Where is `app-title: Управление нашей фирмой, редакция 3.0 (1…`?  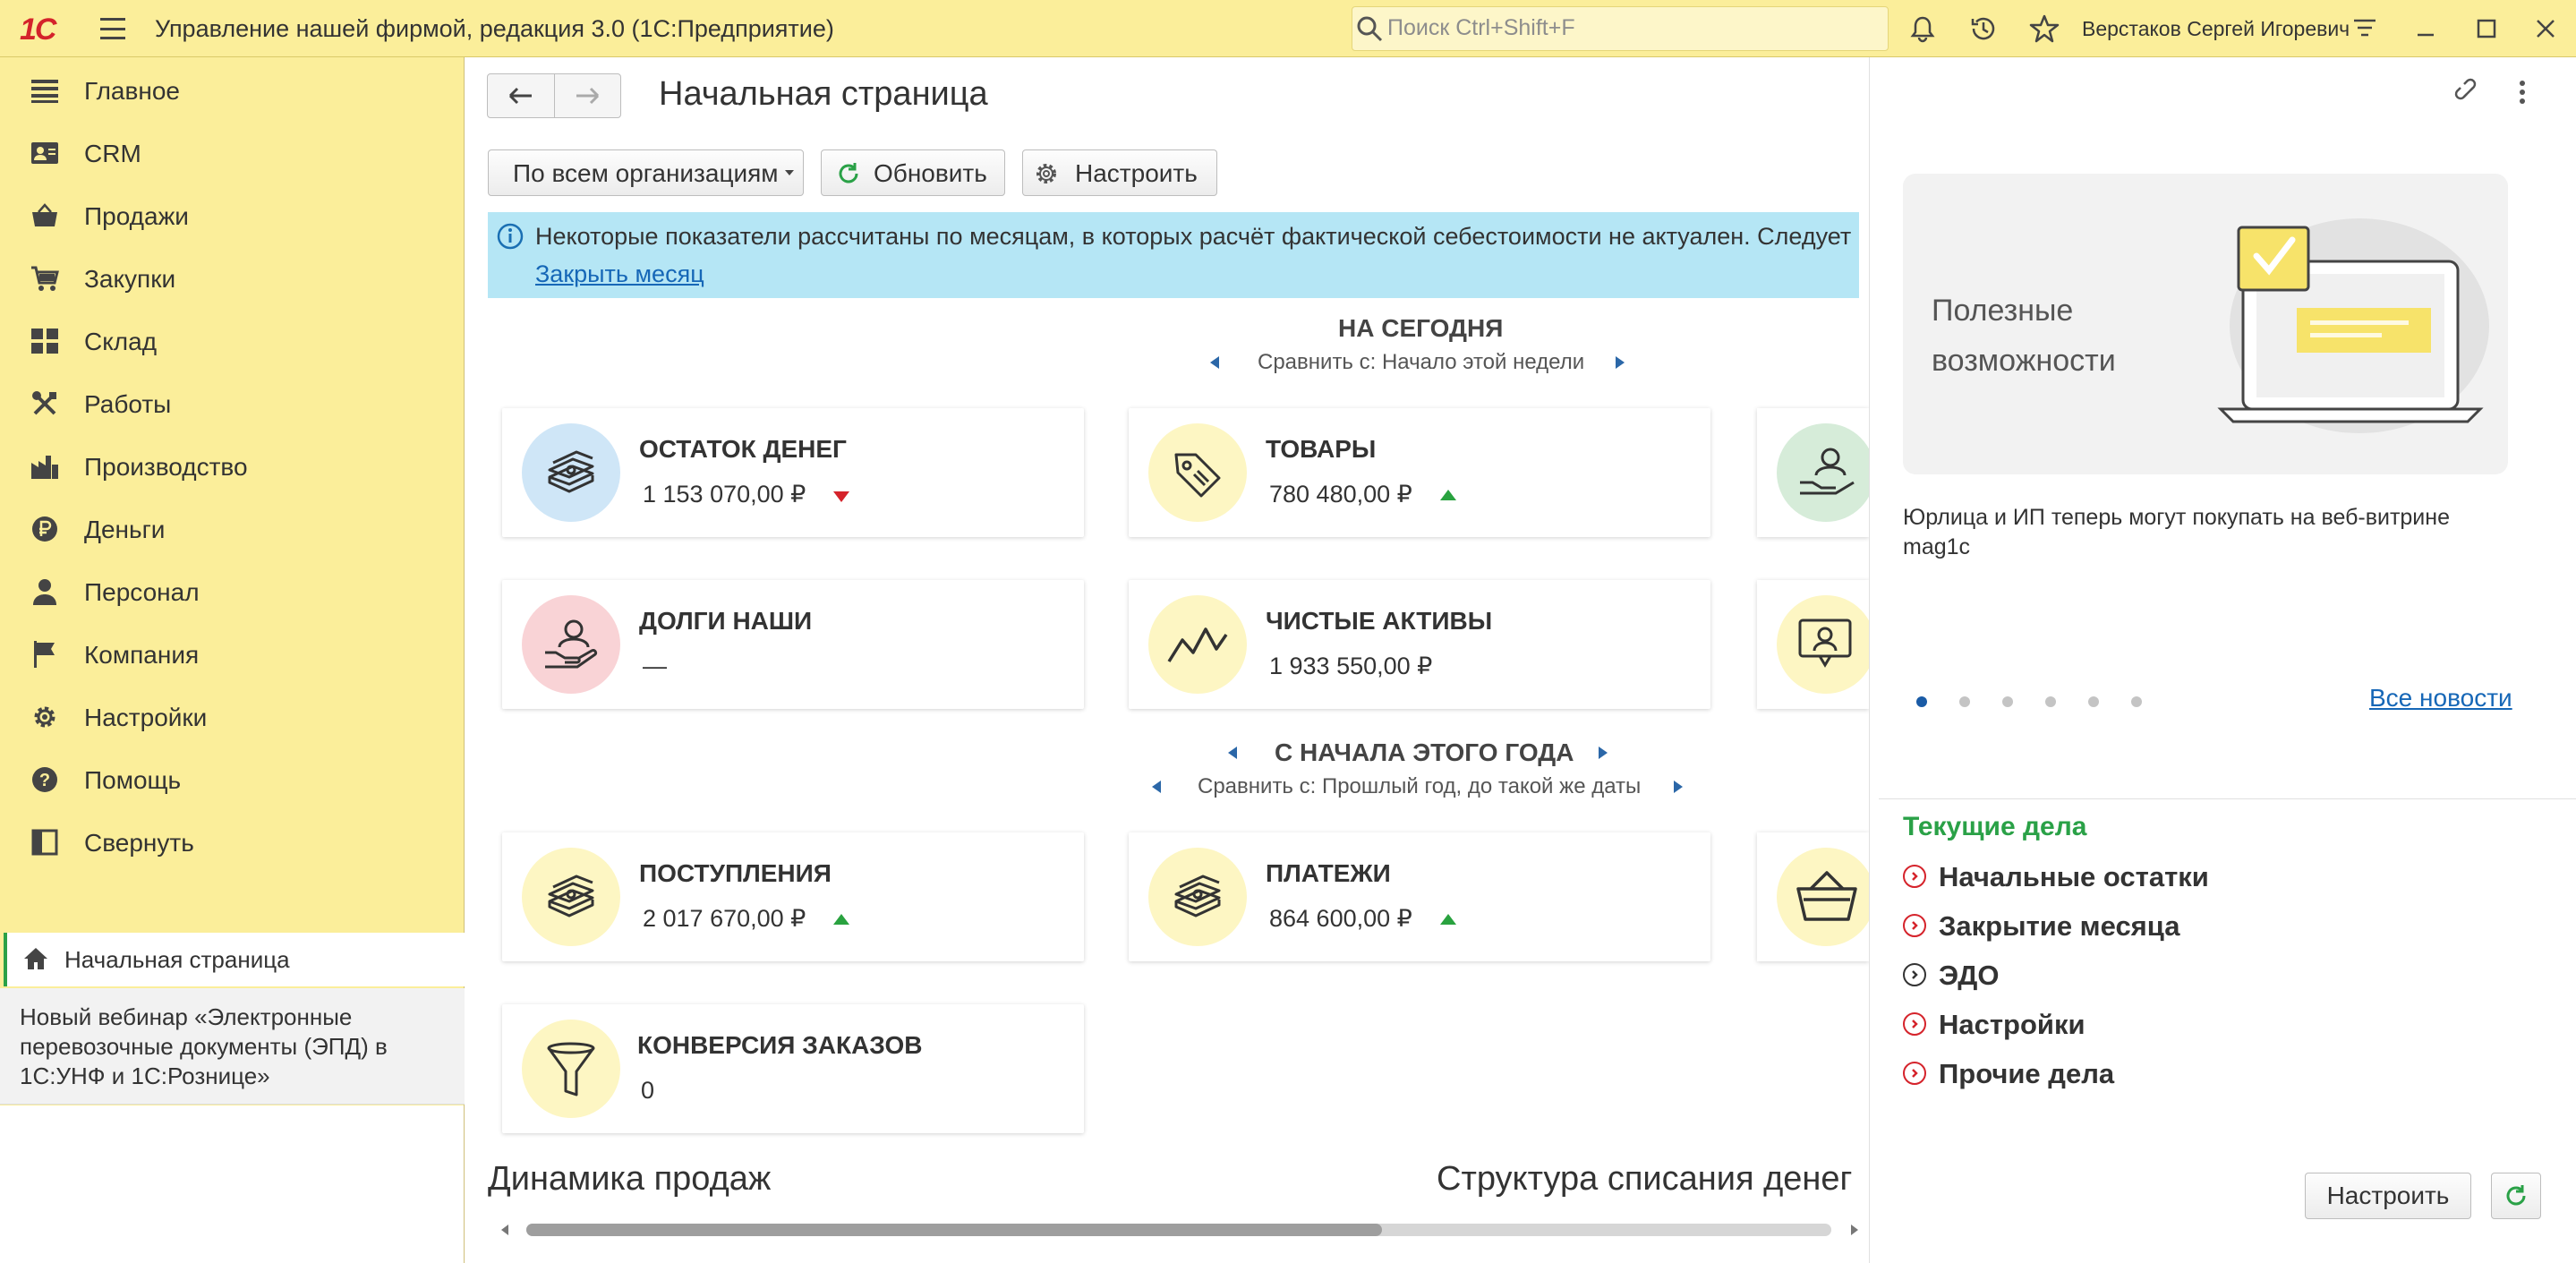
app-title: Управление нашей фирмой, редакция 3.0 (1… is located at coordinates (494, 29).